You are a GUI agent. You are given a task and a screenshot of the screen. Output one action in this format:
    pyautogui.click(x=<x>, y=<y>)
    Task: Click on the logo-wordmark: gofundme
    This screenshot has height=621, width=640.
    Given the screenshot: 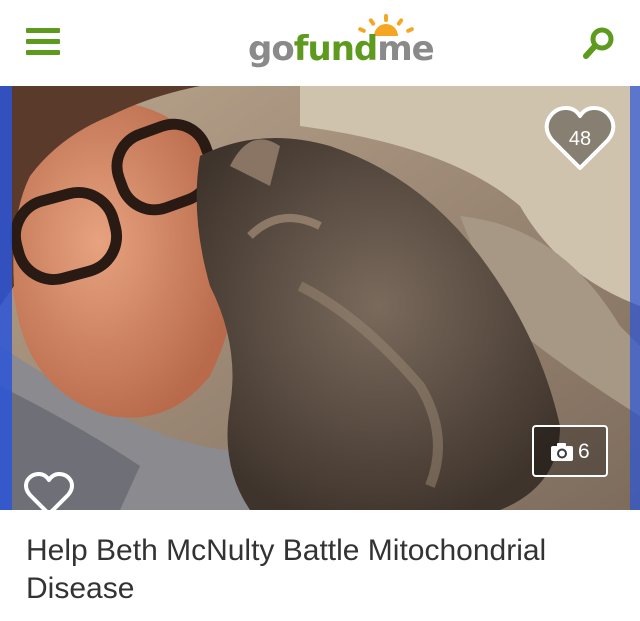 What is the action you would take?
    pyautogui.click(x=341, y=49)
    